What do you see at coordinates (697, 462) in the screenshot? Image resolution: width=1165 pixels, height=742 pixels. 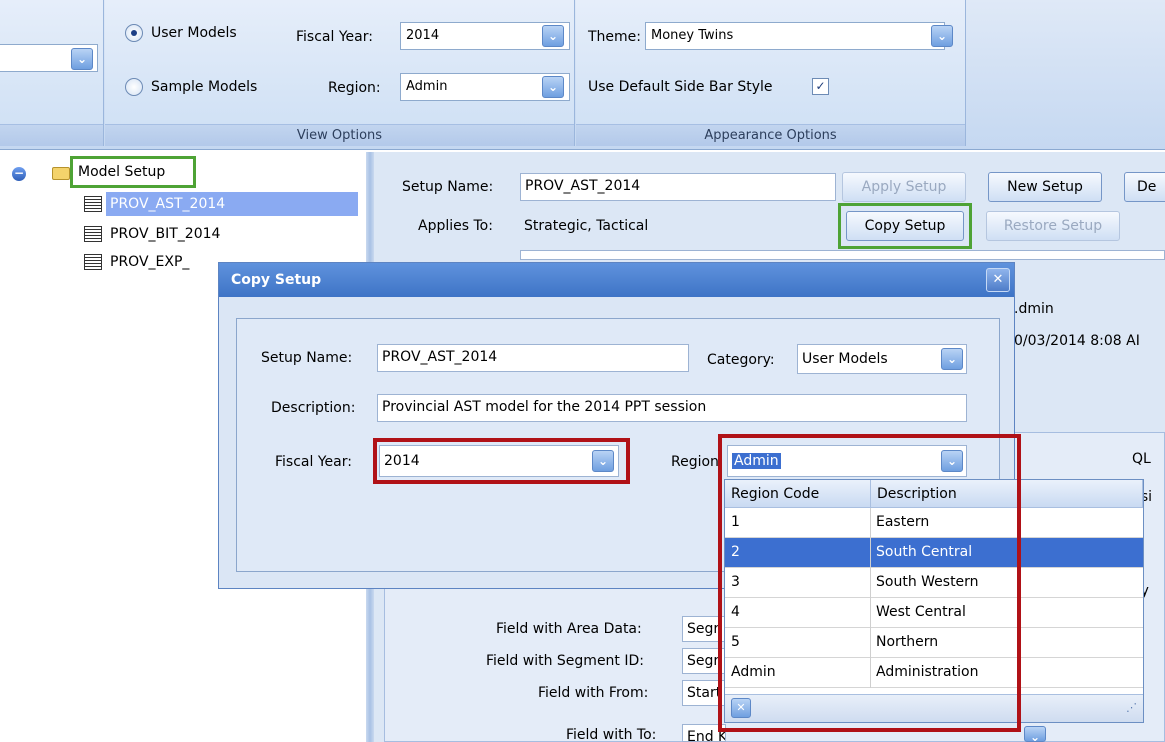 I see `dlg-region-label: Region:` at bounding box center [697, 462].